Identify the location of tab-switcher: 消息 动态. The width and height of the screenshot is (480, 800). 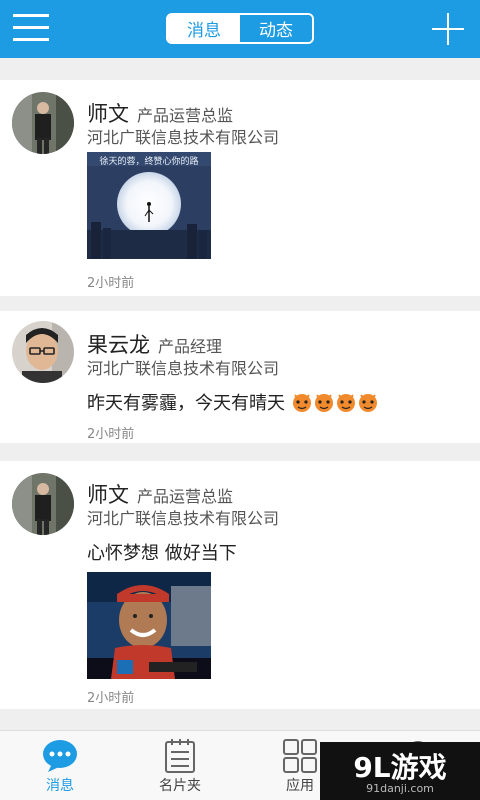
(240, 28).